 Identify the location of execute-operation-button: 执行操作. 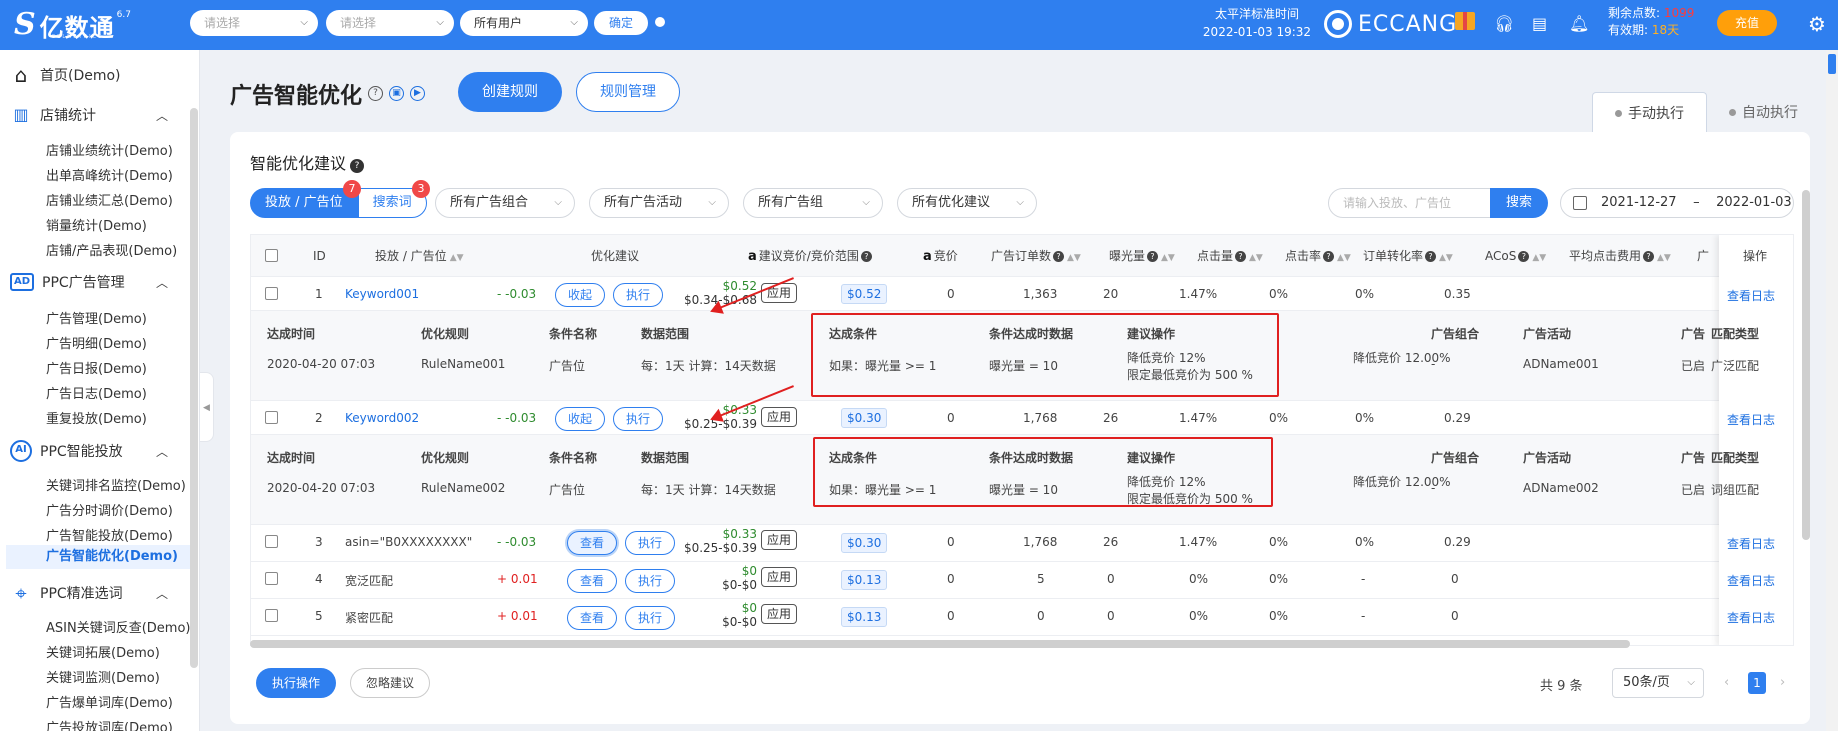
(296, 683).